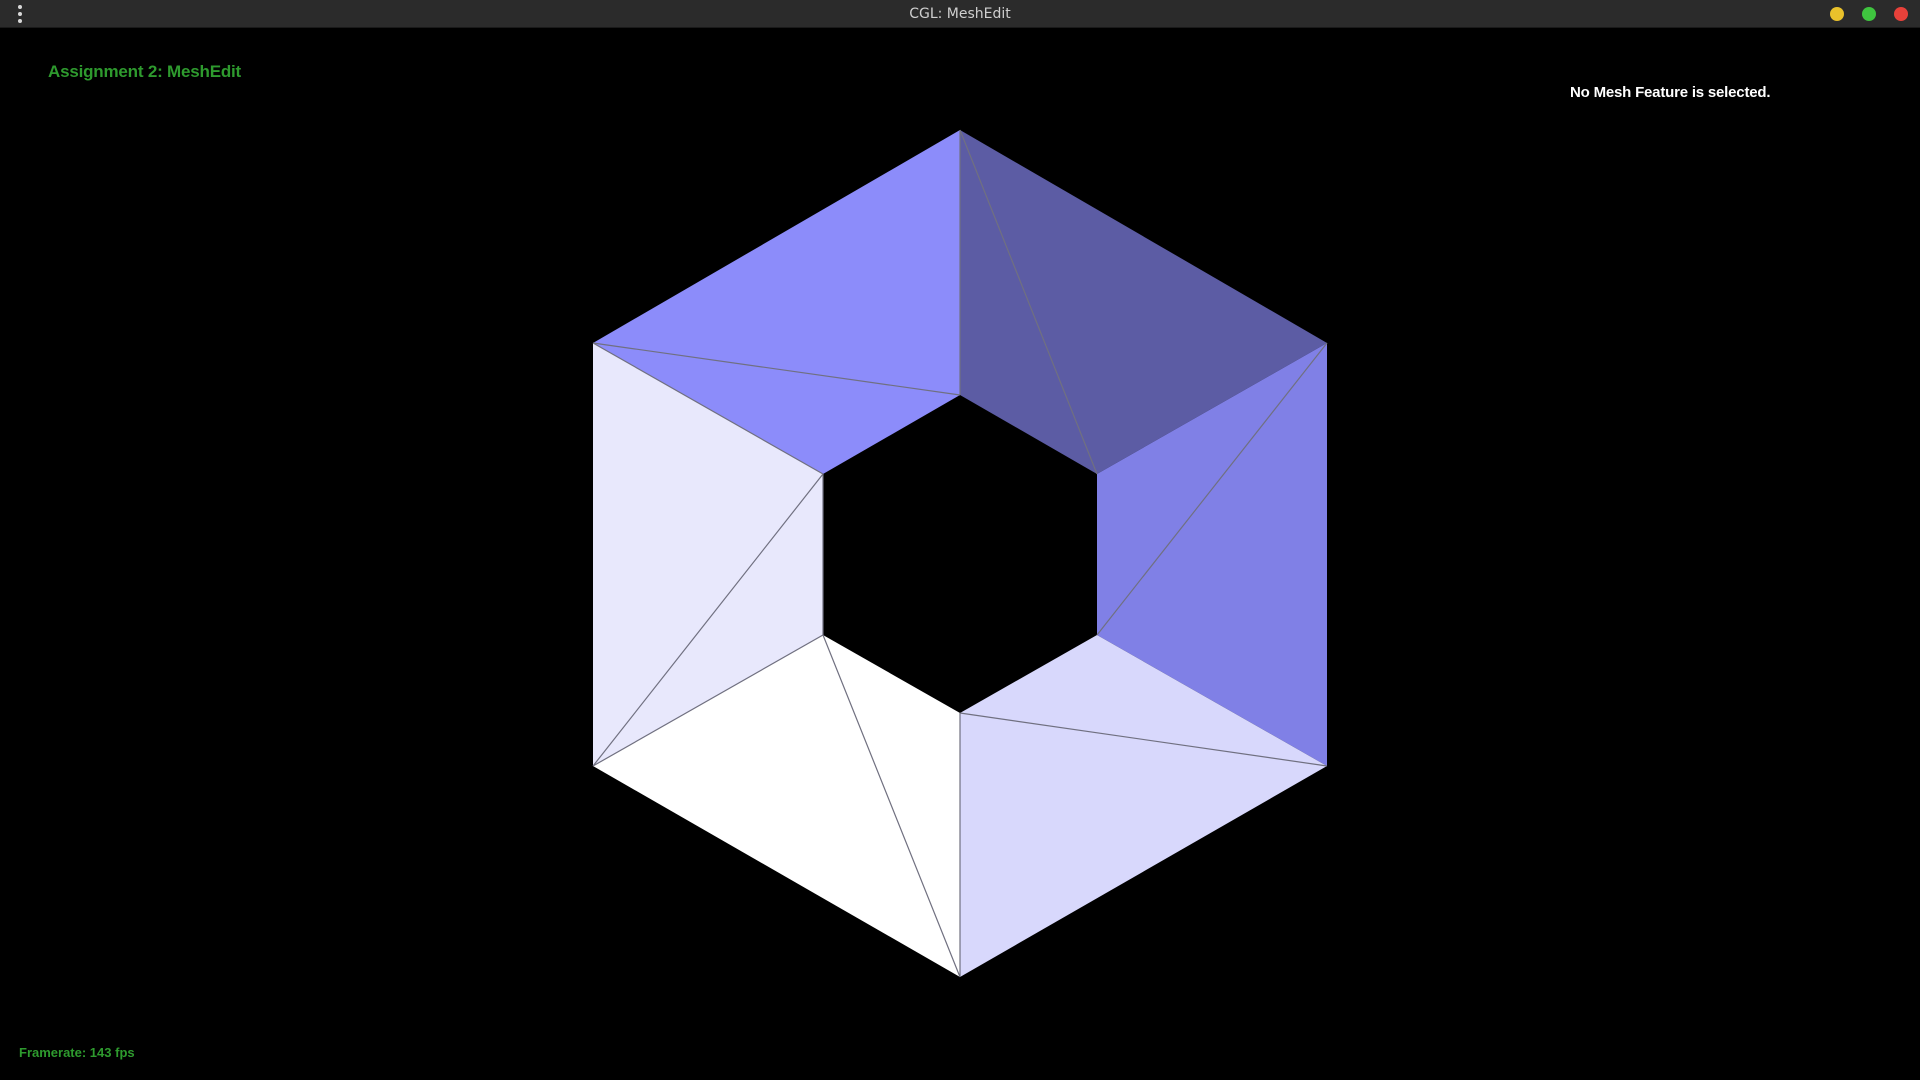 Image resolution: width=1920 pixels, height=1080 pixels. What do you see at coordinates (1837, 14) in the screenshot?
I see `minimize-button` at bounding box center [1837, 14].